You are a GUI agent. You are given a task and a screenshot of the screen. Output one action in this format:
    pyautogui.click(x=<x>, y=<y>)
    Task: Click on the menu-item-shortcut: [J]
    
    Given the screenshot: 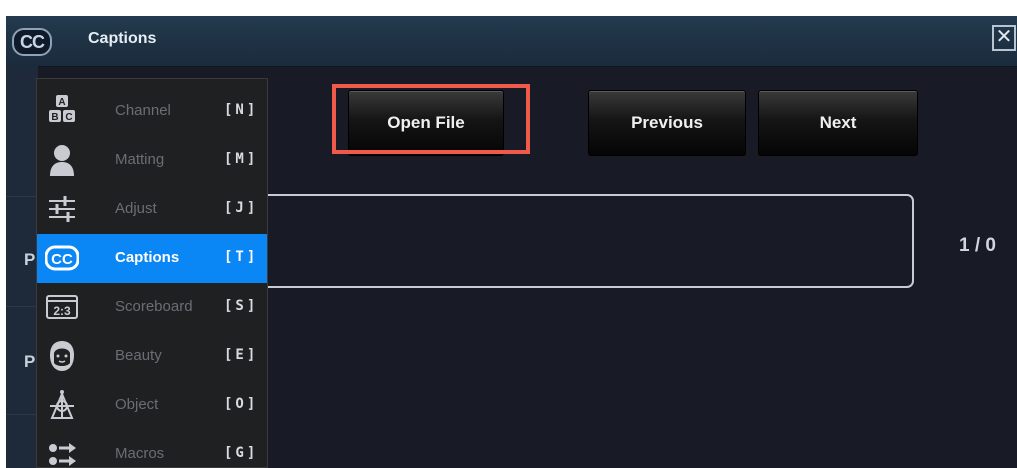 What is the action you would take?
    pyautogui.click(x=241, y=208)
    